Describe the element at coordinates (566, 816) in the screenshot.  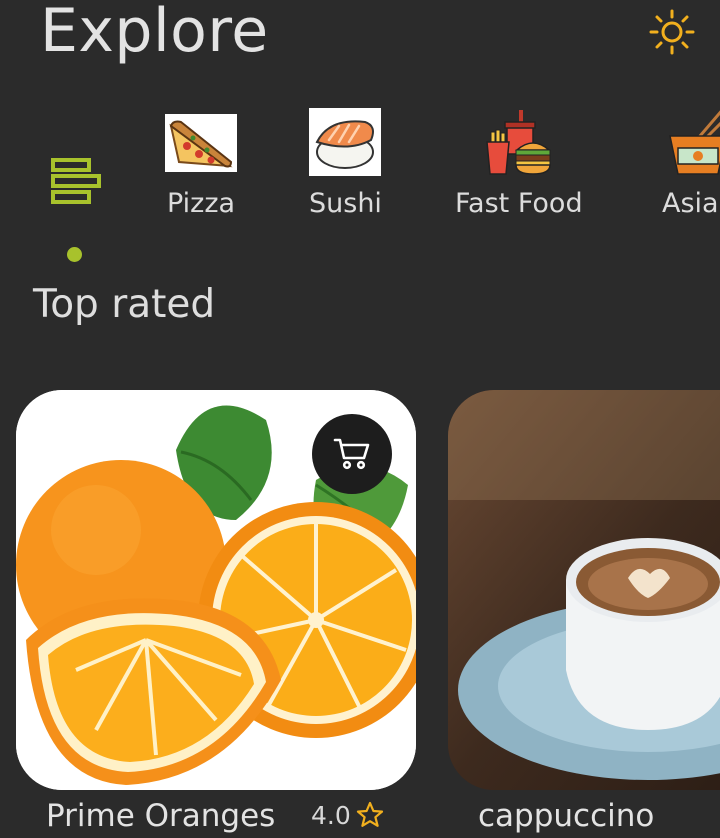
I see `product-name: cappuccino` at that location.